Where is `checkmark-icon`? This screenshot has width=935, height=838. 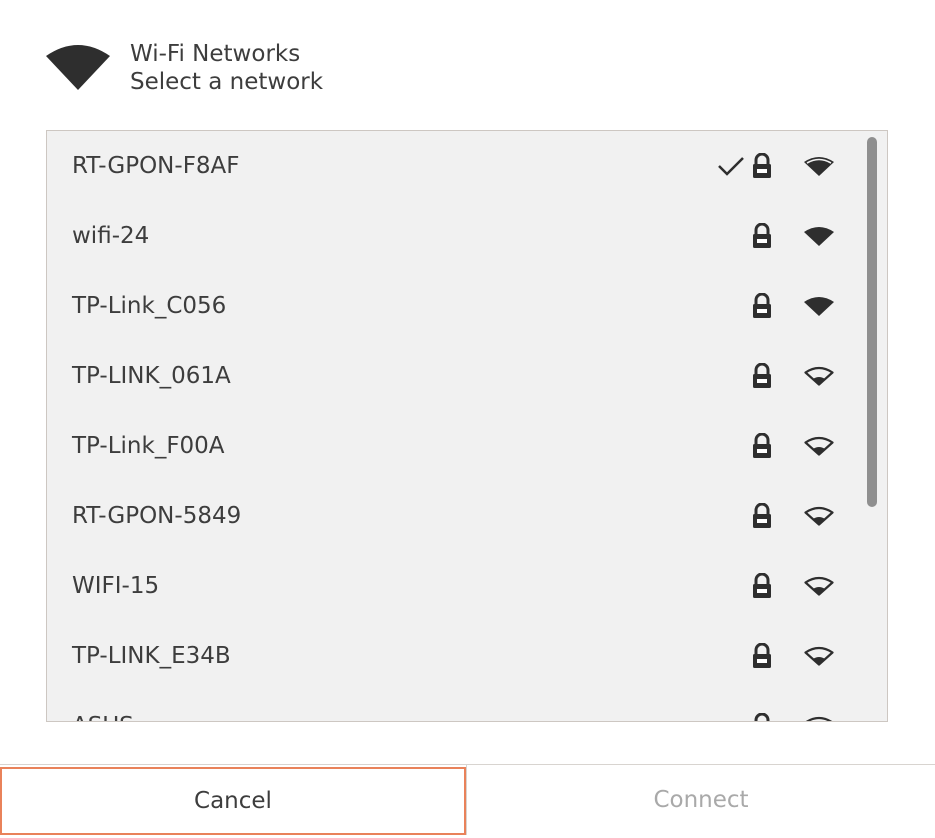 checkmark-icon is located at coordinates (731, 166).